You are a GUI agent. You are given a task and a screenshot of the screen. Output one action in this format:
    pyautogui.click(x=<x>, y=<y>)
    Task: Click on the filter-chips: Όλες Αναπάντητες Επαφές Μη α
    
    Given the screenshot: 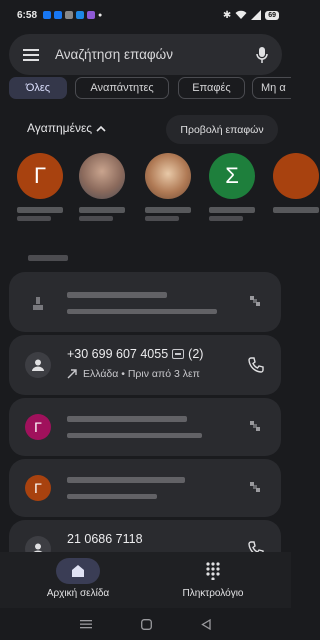 What is the action you would take?
    pyautogui.click(x=145, y=88)
    